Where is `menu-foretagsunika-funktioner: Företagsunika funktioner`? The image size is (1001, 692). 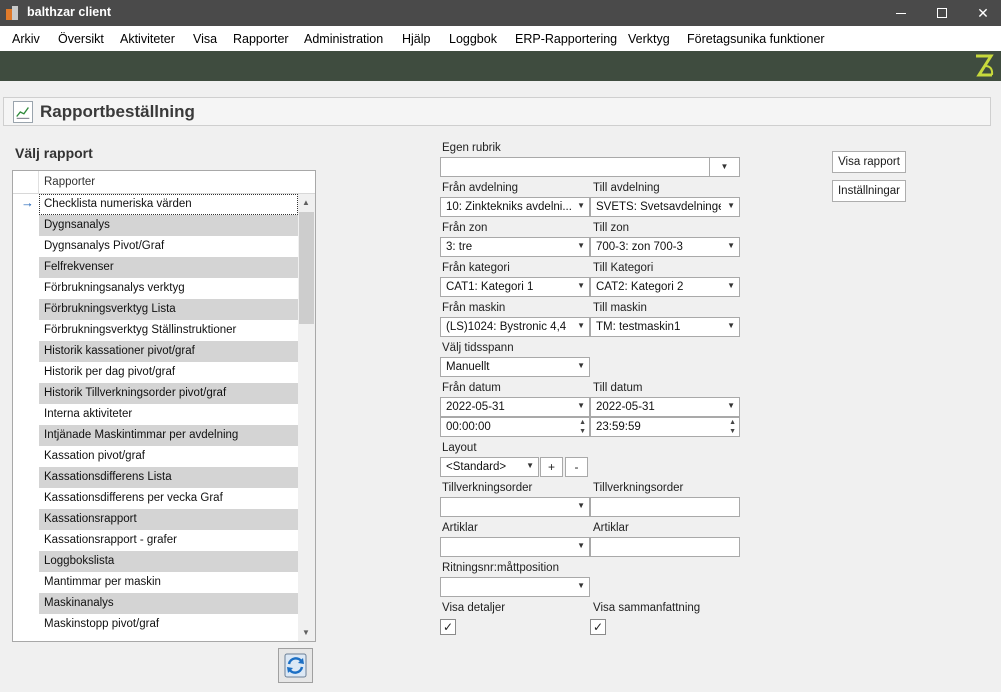 menu-foretagsunika-funktioner: Företagsunika funktioner is located at coordinates (756, 39).